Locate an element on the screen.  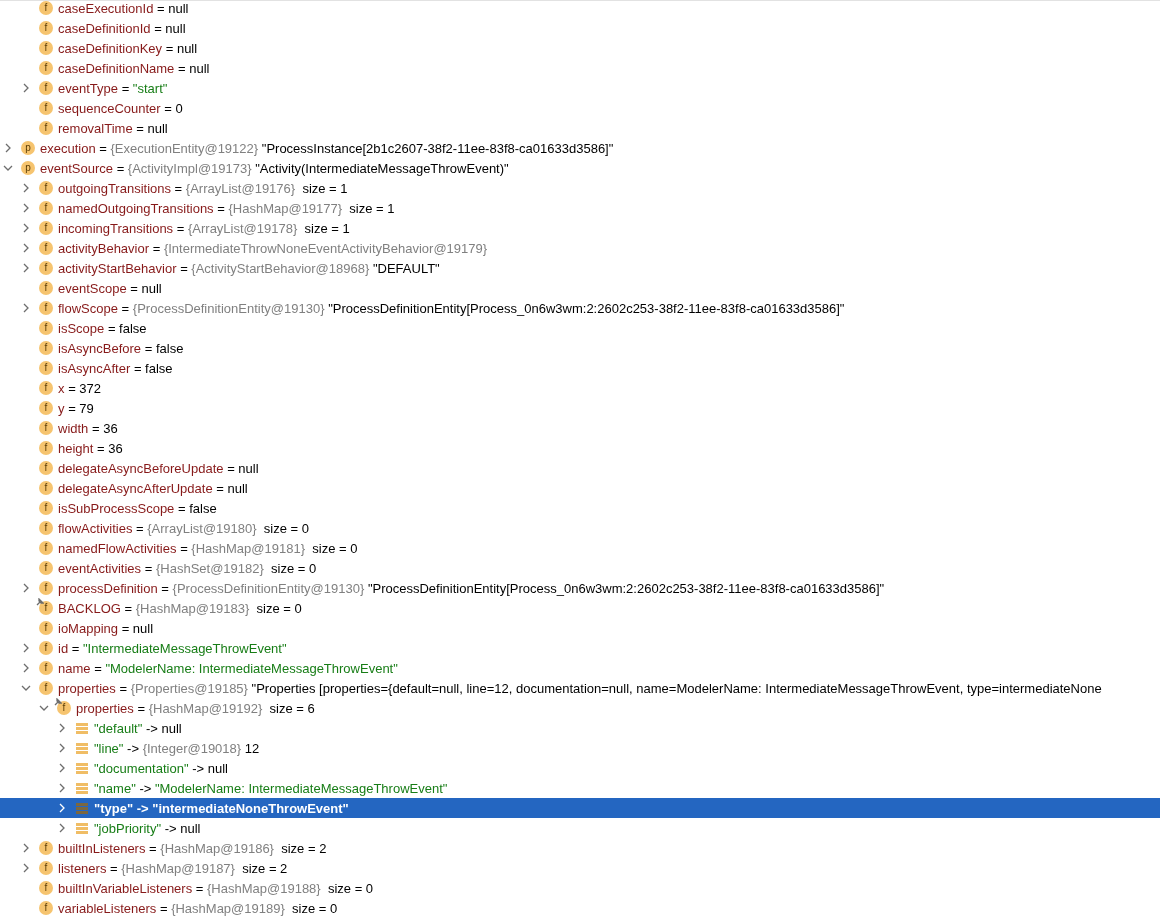
variable-entry: "name" -> "ModelerName: IntermediateMessageThrowEvent" is located at coordinates (271, 788).